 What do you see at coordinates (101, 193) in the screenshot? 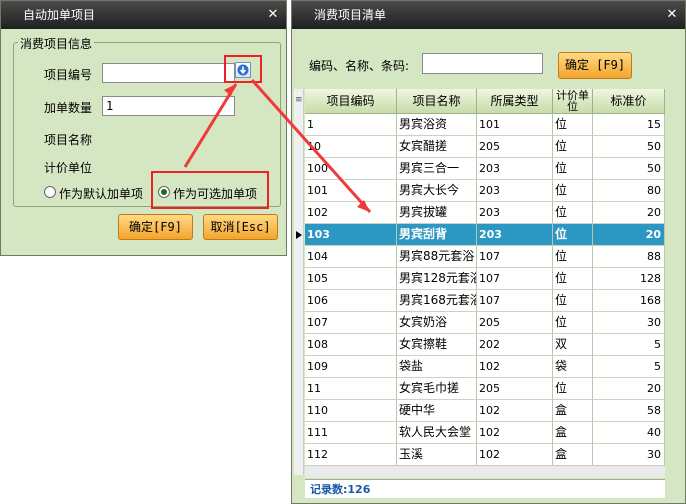
I see `default-option-label: 作为默认加单项` at bounding box center [101, 193].